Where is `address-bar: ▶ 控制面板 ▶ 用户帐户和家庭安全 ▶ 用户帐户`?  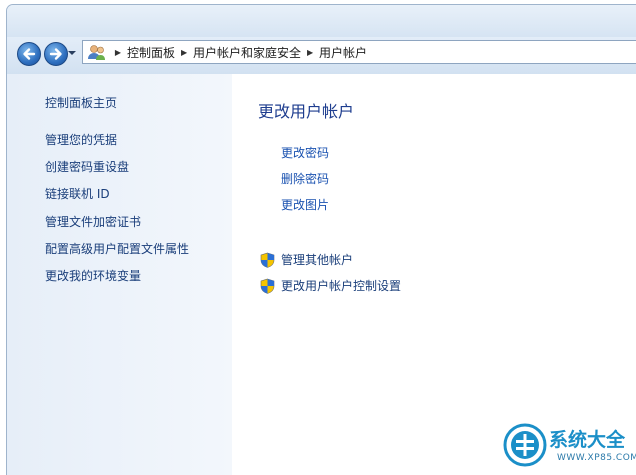
address-bar: ▶ 控制面板 ▶ 用户帐户和家庭安全 ▶ 用户帐户 is located at coordinates (359, 52).